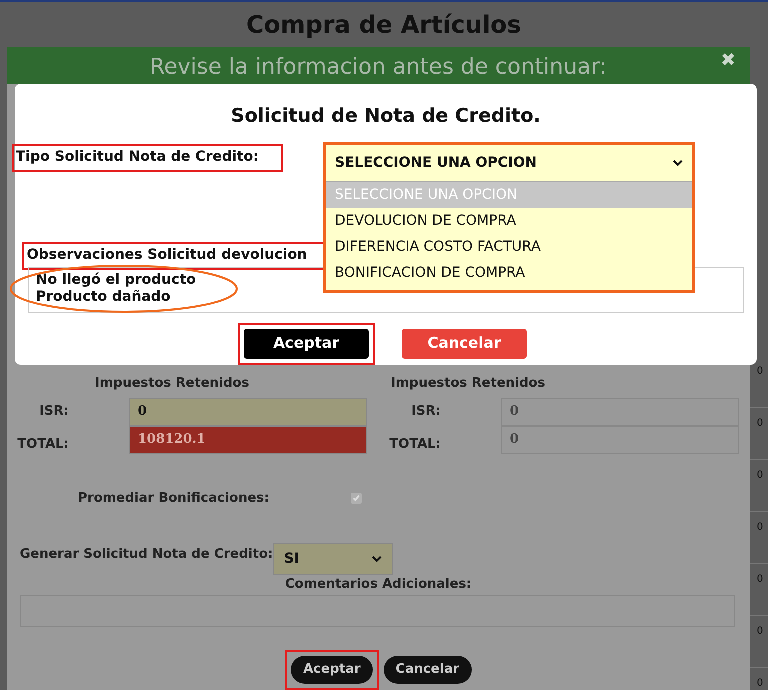  I want to click on tipo-label: Tipo Solicitud Nota de Credito:, so click(137, 157).